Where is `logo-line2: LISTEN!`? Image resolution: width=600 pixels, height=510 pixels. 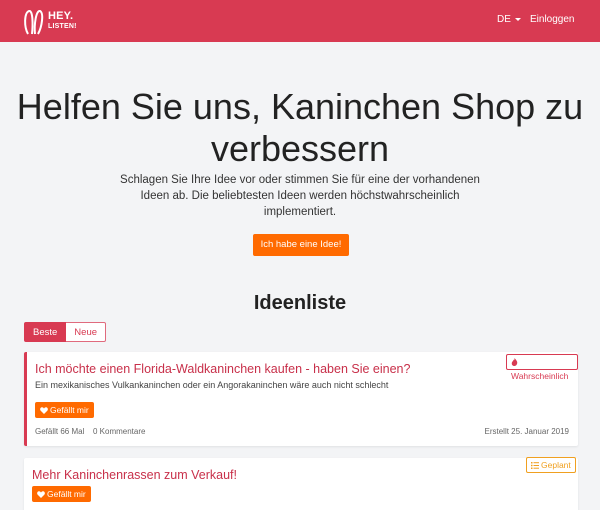
logo-line2: LISTEN! is located at coordinates (62, 26).